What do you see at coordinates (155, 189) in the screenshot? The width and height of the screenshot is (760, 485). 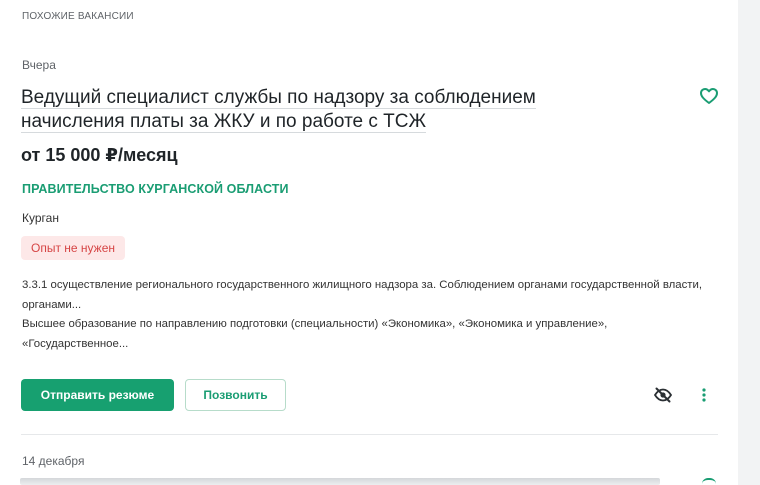 I see `company-link: ПРАВИТЕЛЬСТВО КУРГАНСКОЙ ОБЛАСТИ` at bounding box center [155, 189].